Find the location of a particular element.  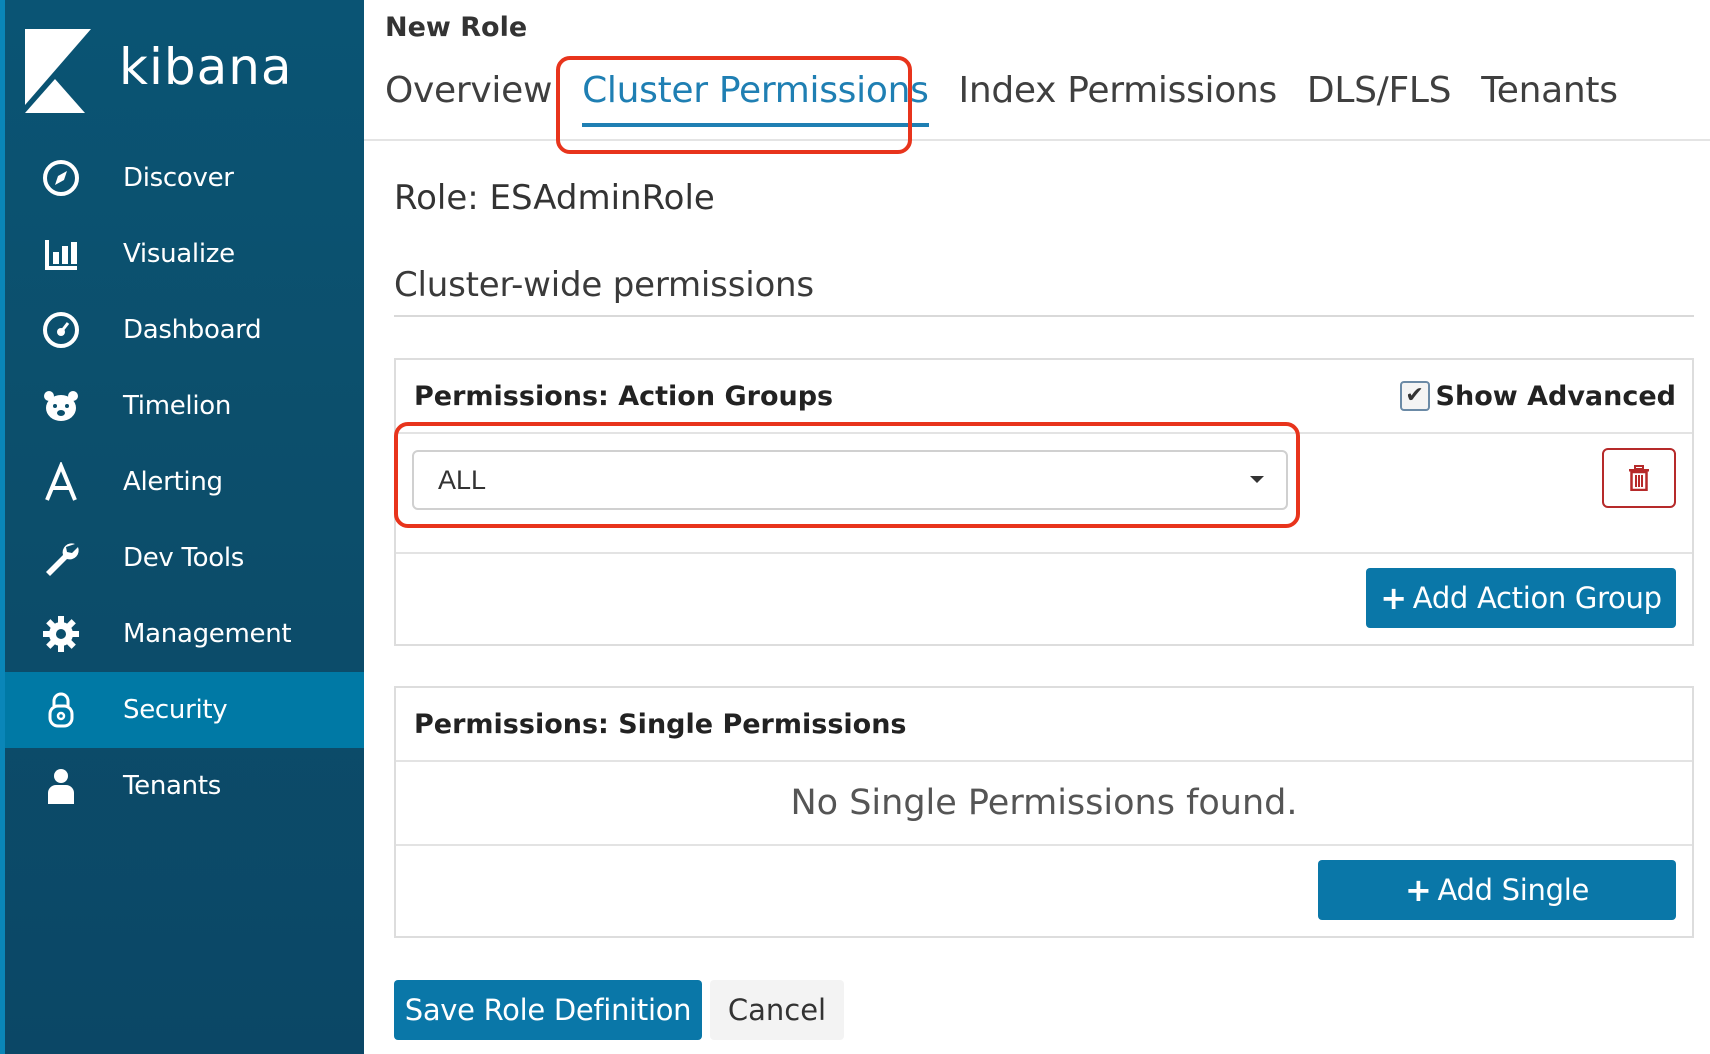

delete-action-group-button is located at coordinates (1639, 478).